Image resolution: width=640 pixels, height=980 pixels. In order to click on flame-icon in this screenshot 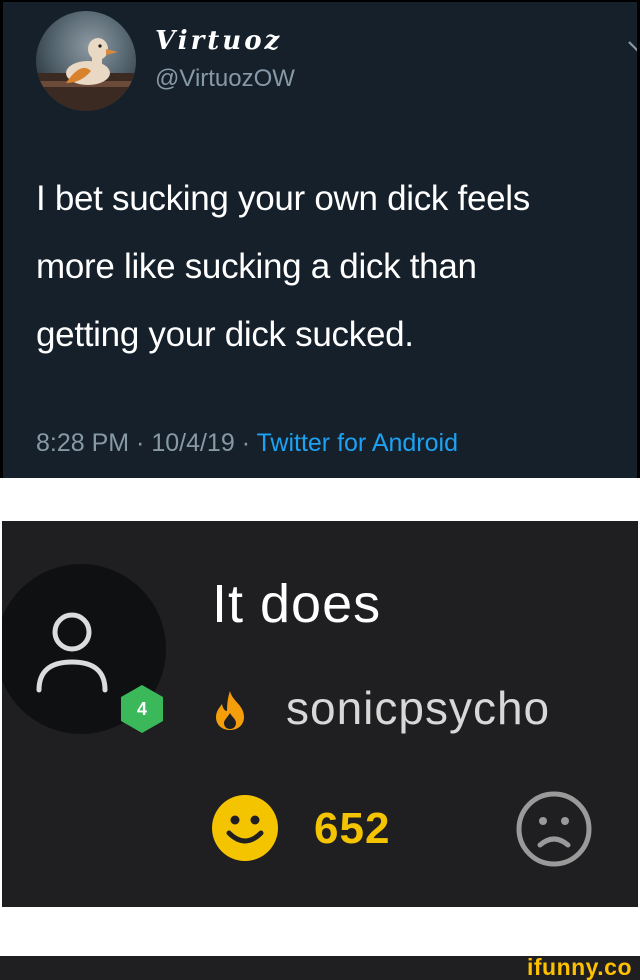, I will do `click(230, 710)`.